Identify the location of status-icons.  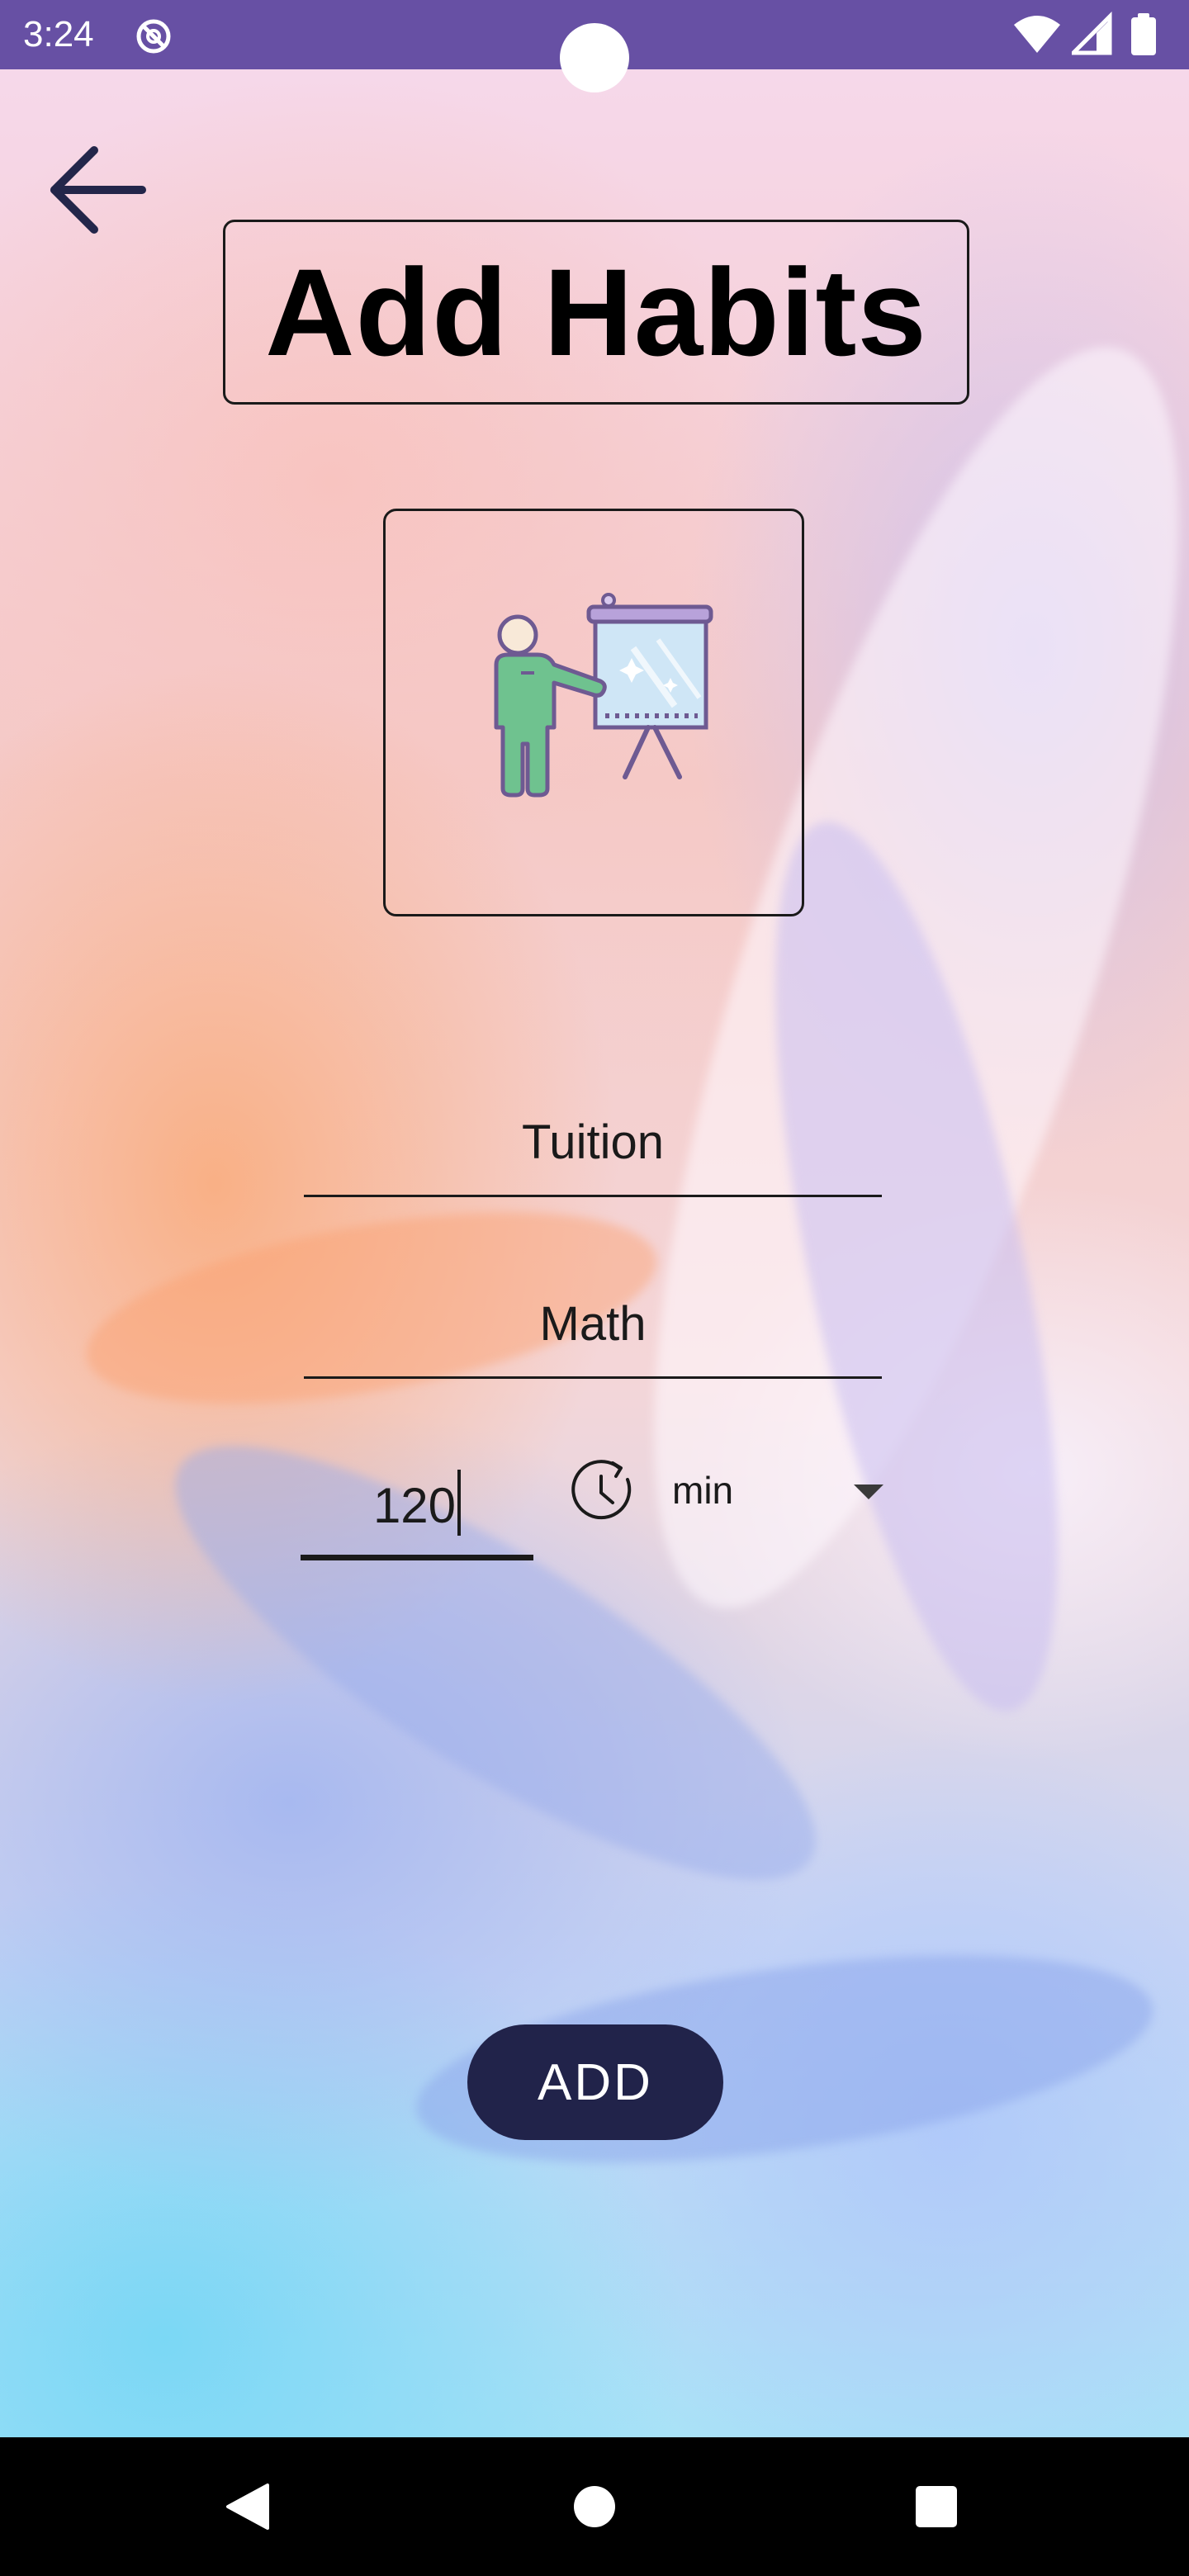
(1090, 35).